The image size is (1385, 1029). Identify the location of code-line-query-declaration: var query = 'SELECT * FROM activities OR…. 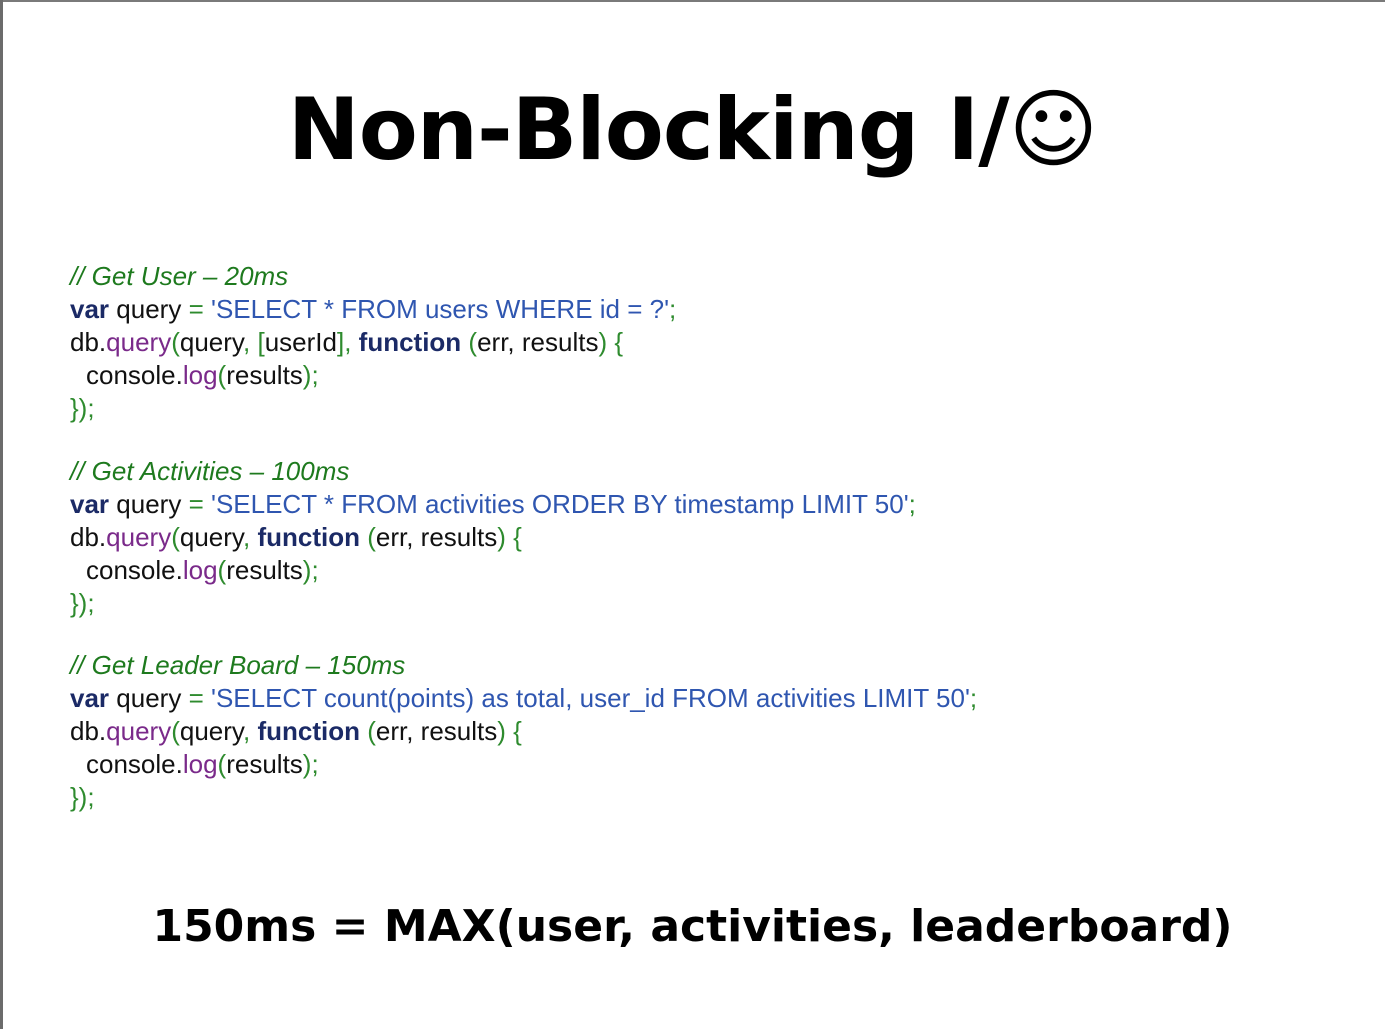
(670, 504).